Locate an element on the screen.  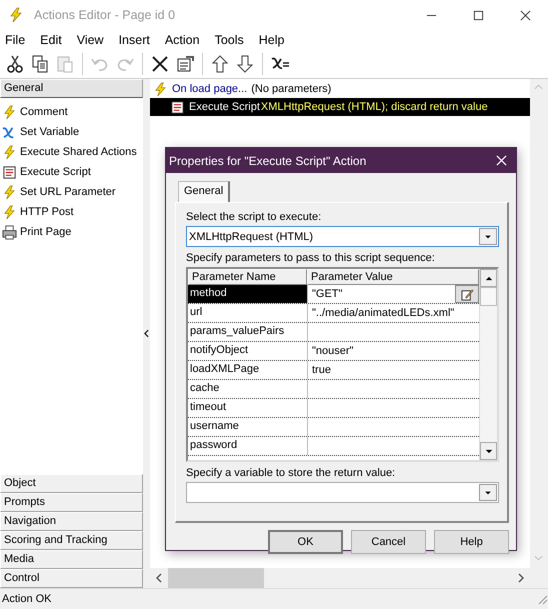
table-cell-text: "nouser" is located at coordinates (333, 351).